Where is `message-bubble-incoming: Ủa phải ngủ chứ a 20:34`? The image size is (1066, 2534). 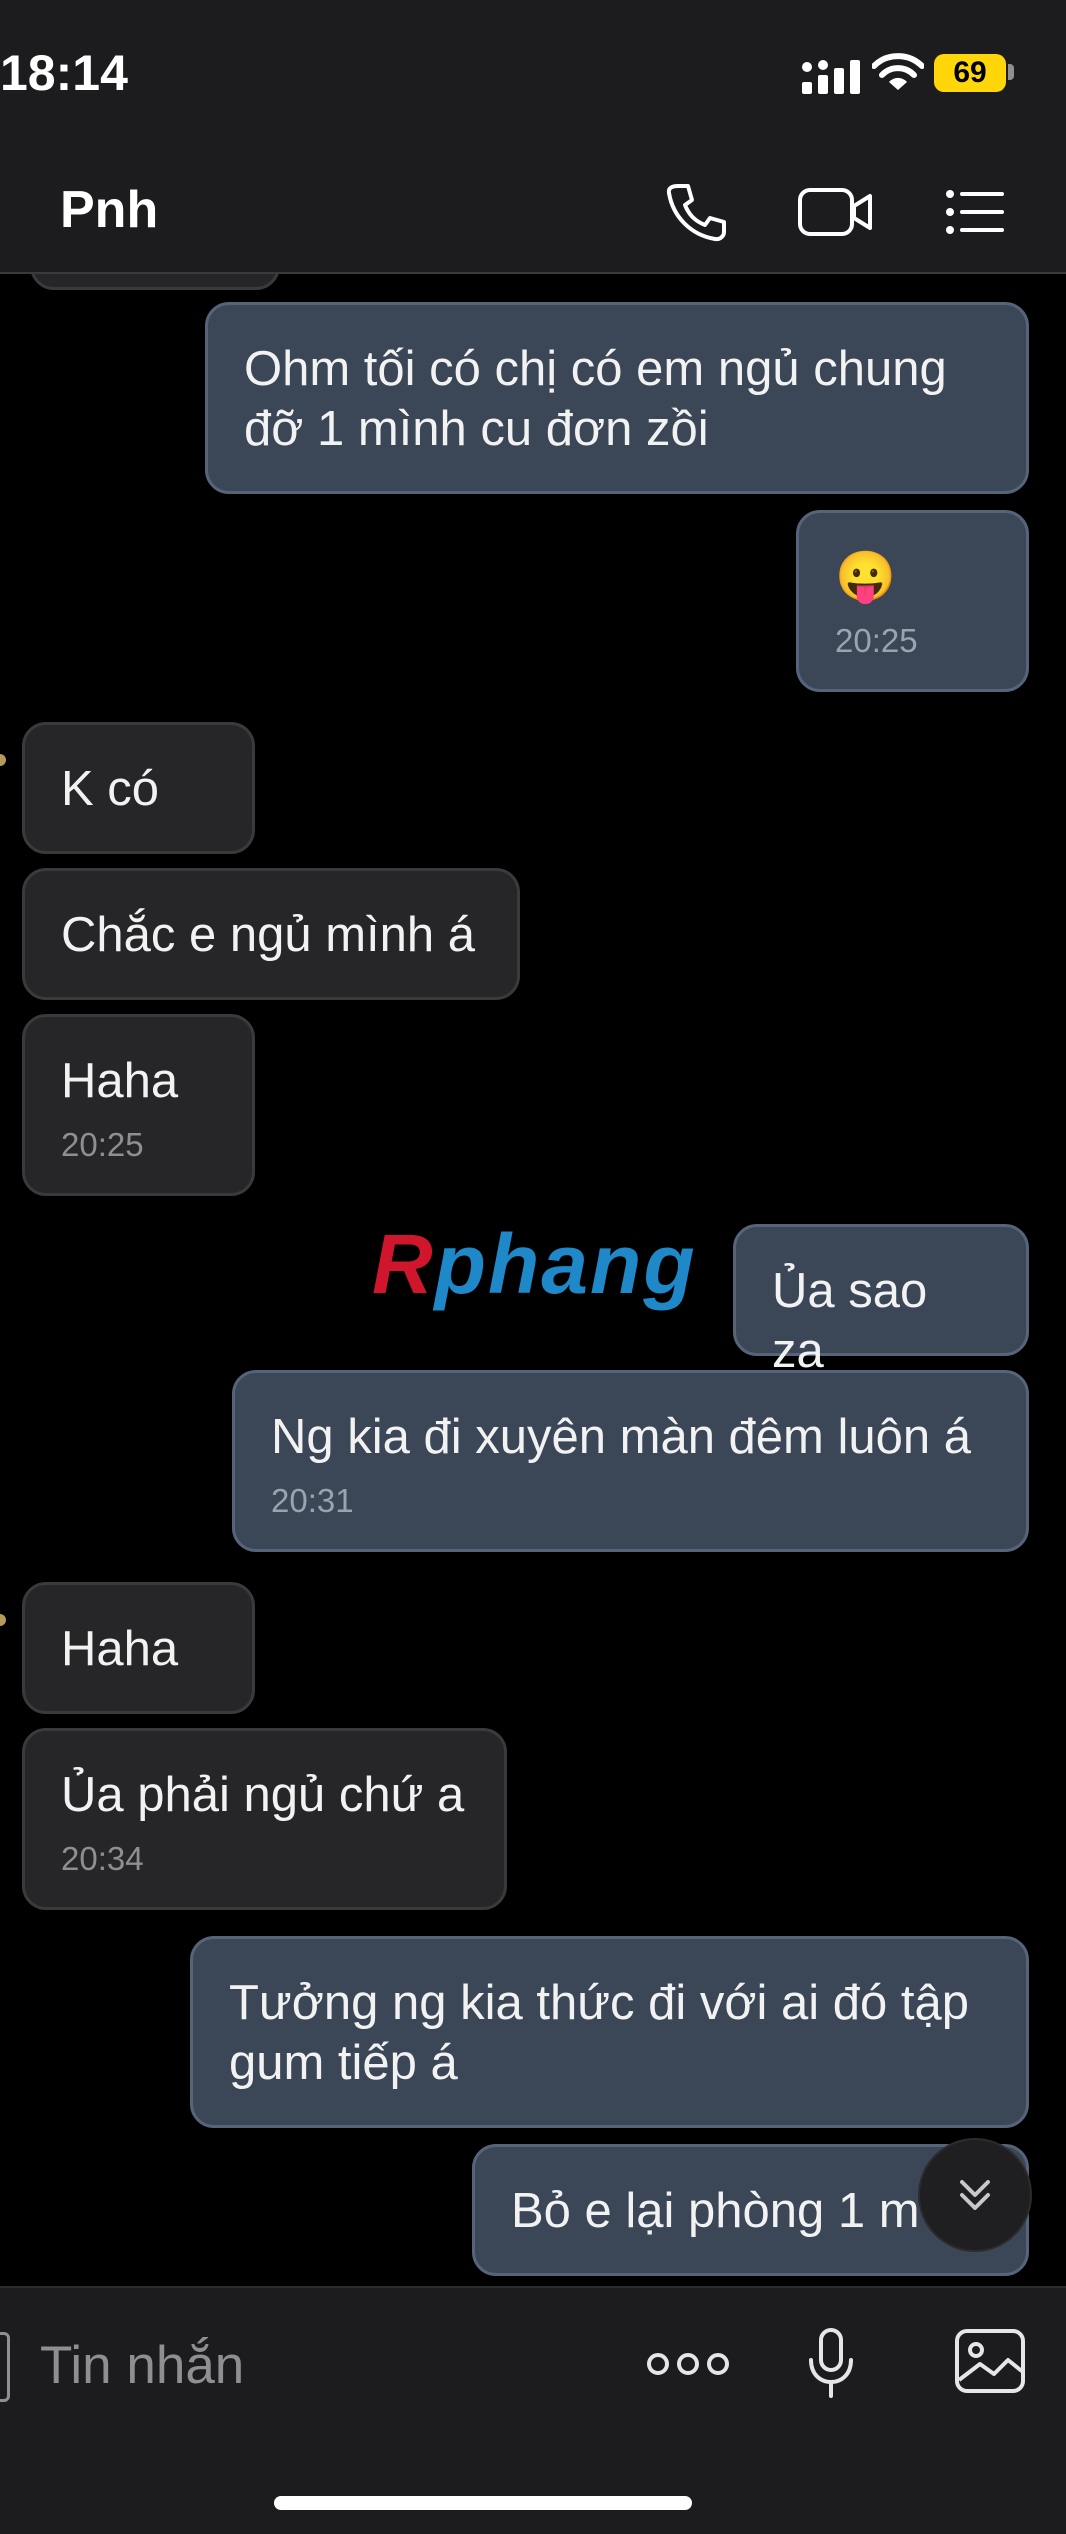 message-bubble-incoming: Ủa phải ngủ chứ a 20:34 is located at coordinates (264, 1819).